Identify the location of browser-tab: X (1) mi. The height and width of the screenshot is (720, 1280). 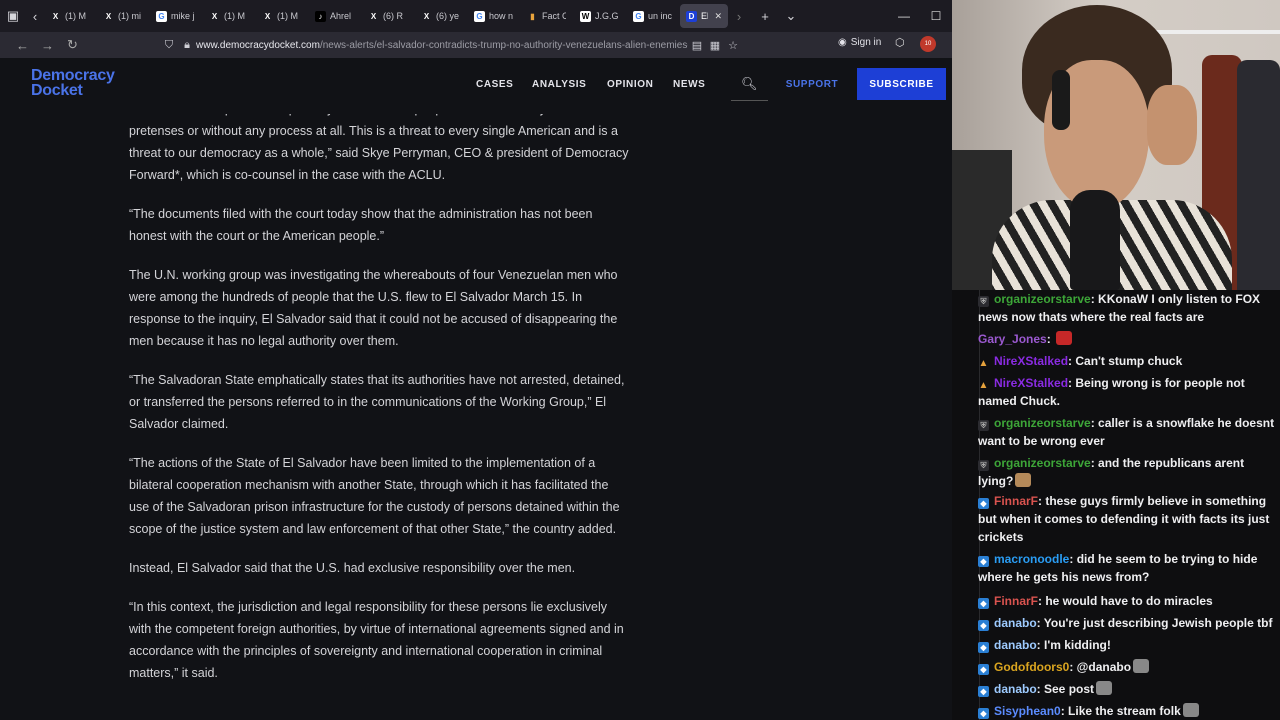
(122, 16).